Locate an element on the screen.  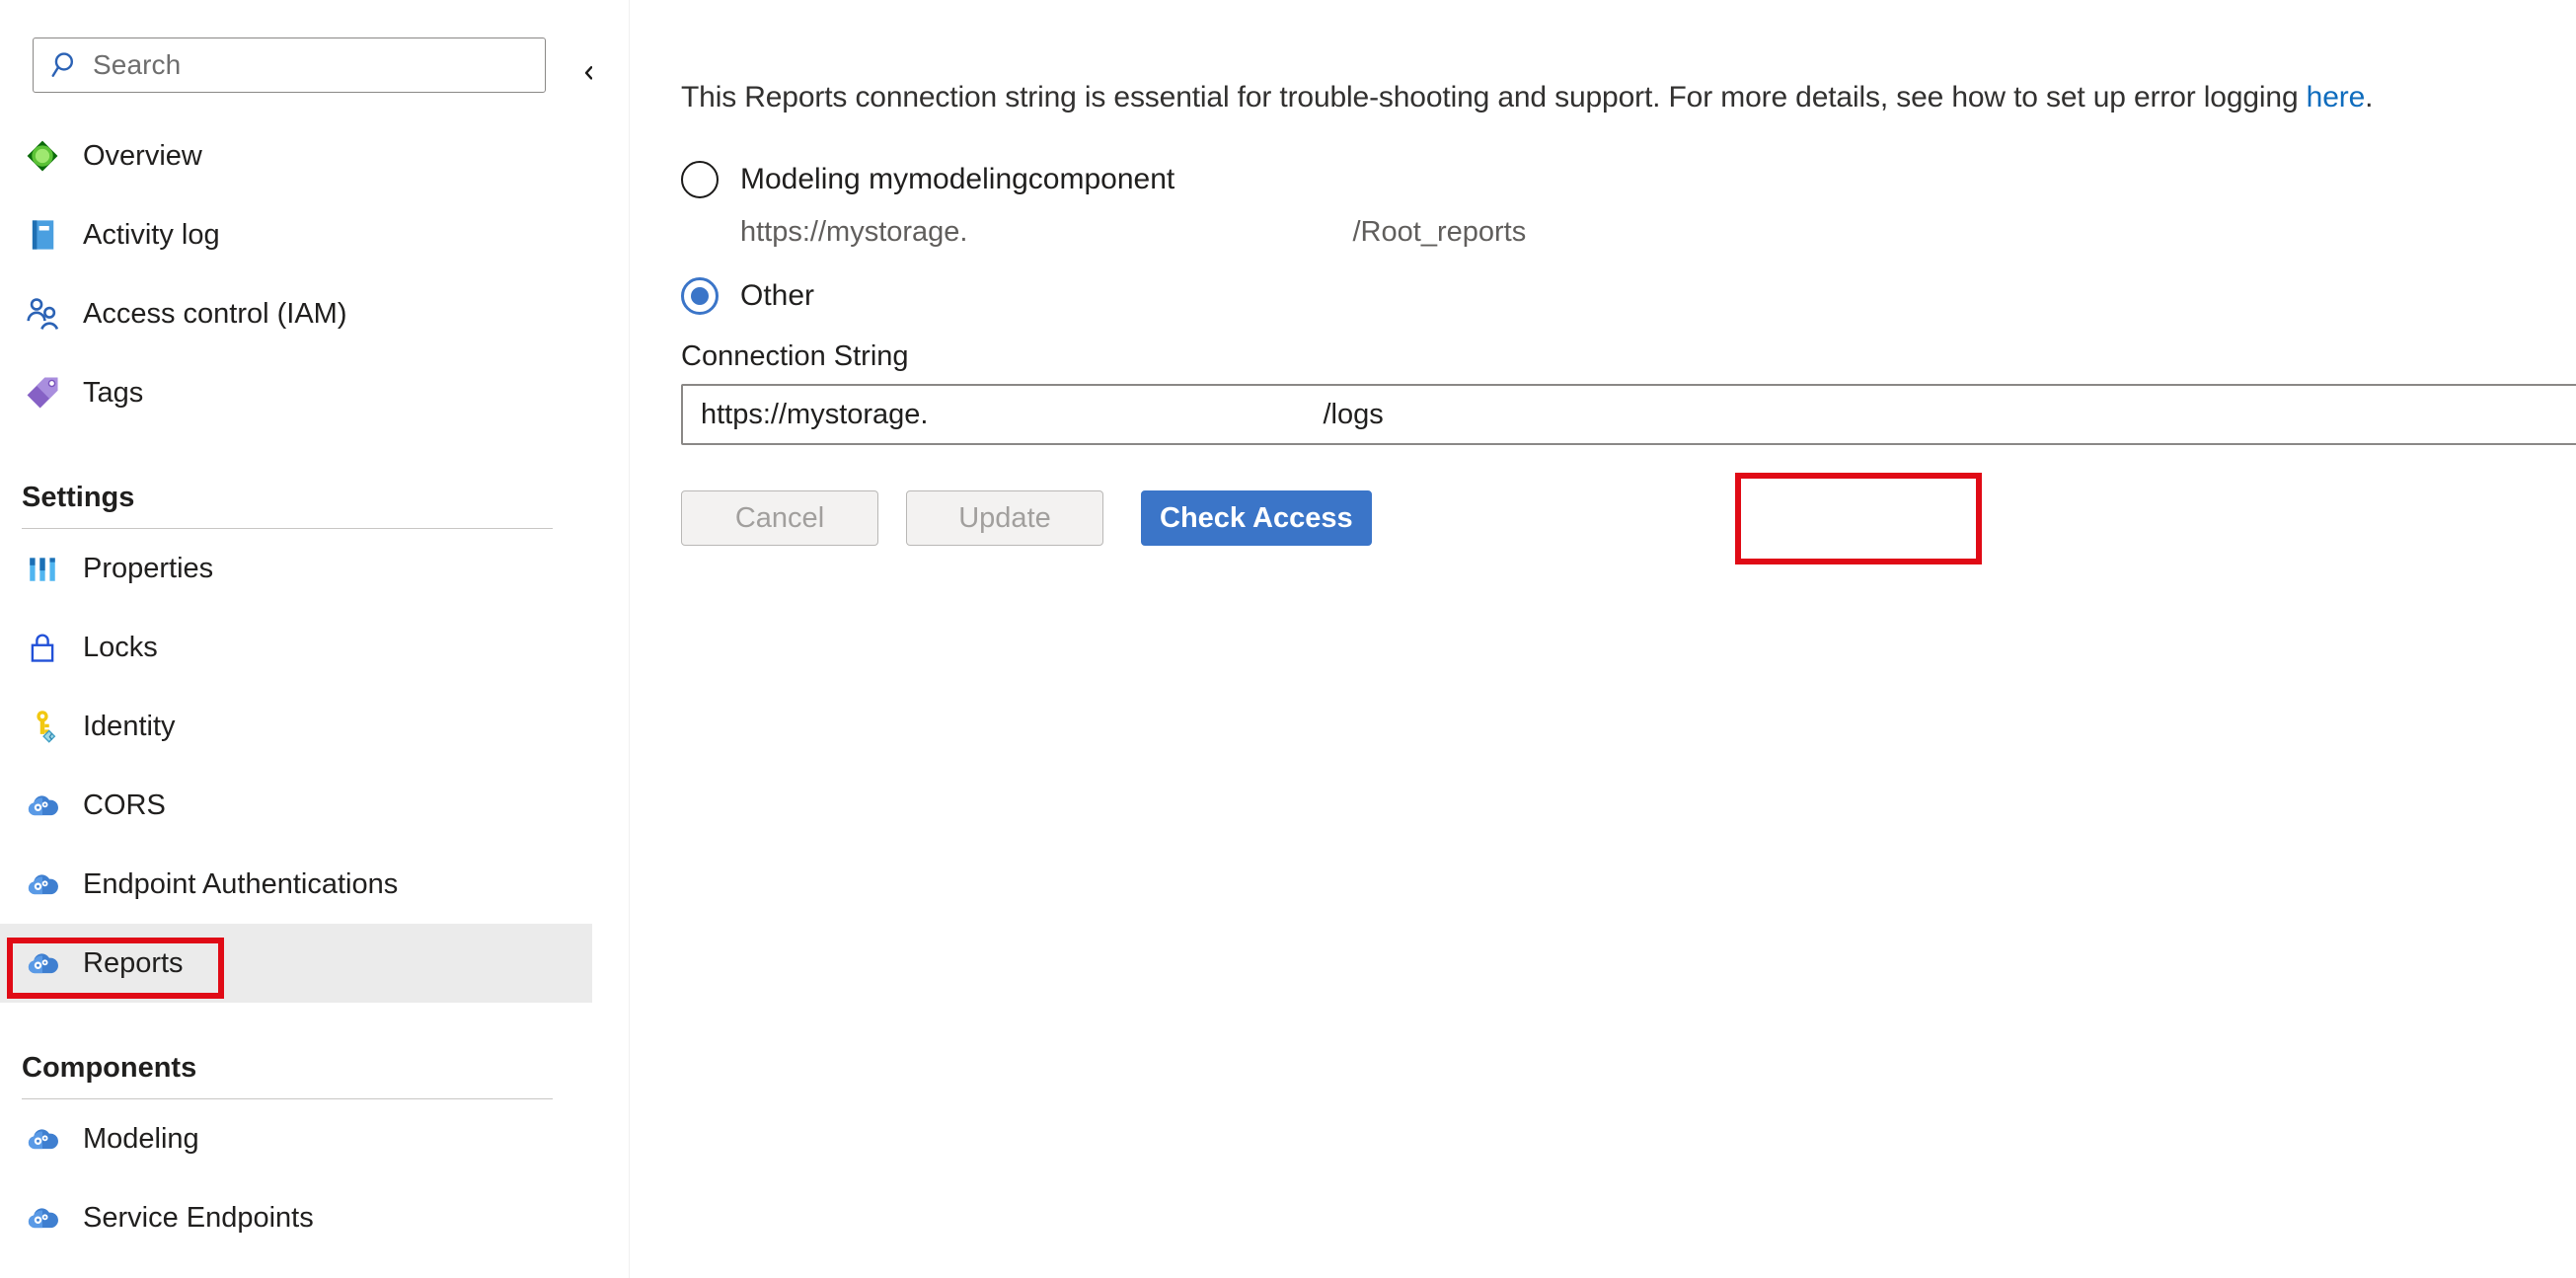
form-actions: Cancel Update Check Access is located at coordinates (1026, 518).